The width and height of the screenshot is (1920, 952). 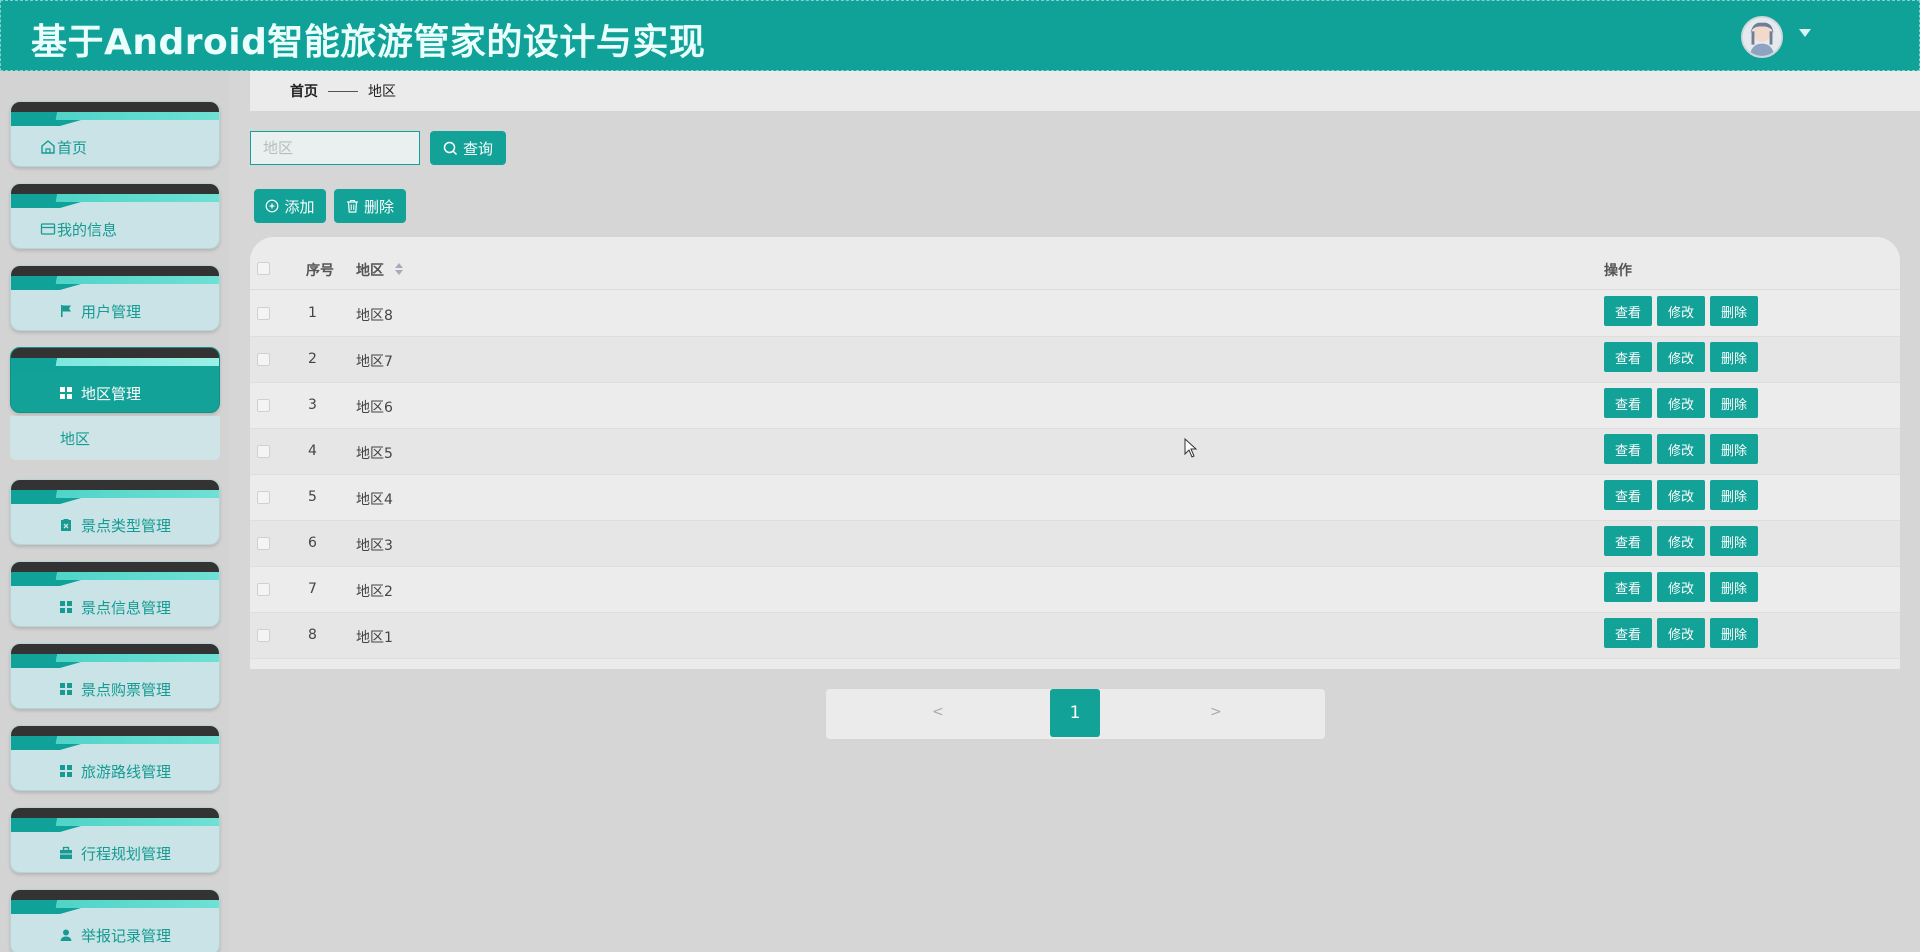 I want to click on sidebar-subitem-label: 地区, so click(x=75, y=439).